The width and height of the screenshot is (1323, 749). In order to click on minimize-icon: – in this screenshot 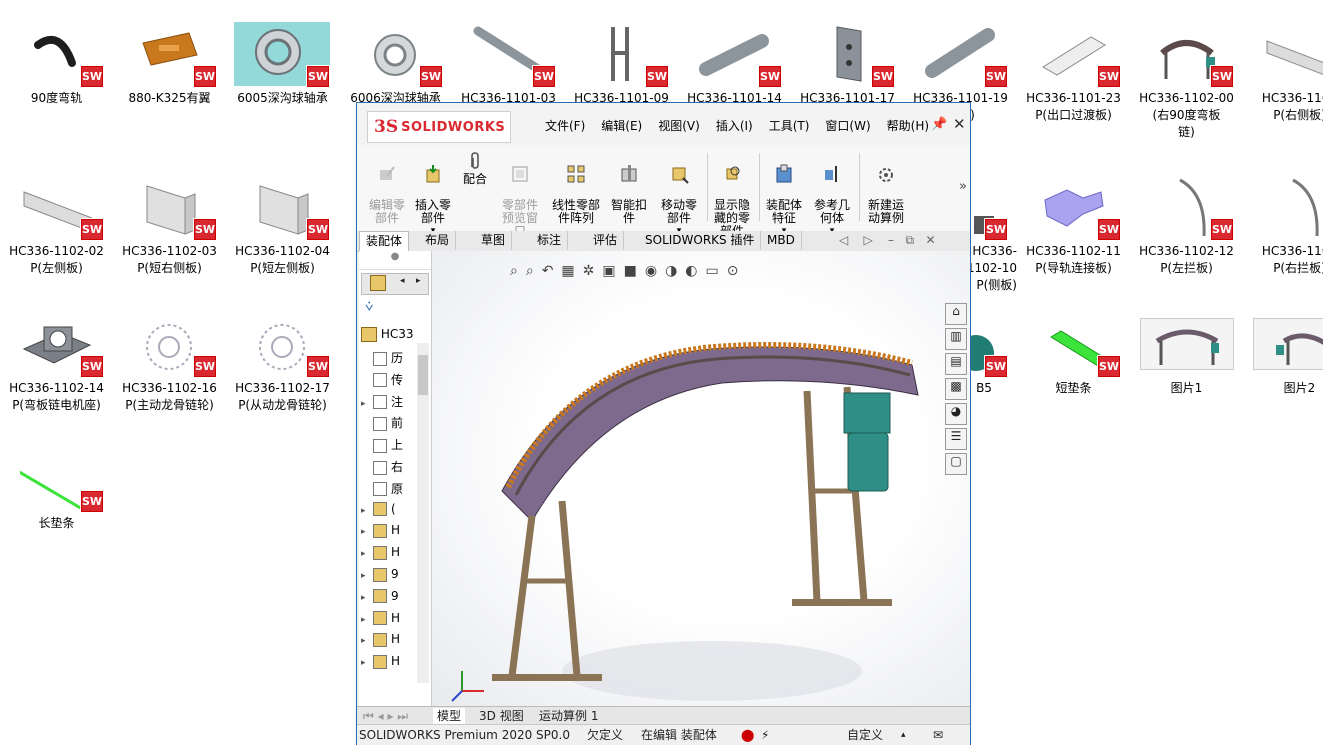, I will do `click(891, 240)`.